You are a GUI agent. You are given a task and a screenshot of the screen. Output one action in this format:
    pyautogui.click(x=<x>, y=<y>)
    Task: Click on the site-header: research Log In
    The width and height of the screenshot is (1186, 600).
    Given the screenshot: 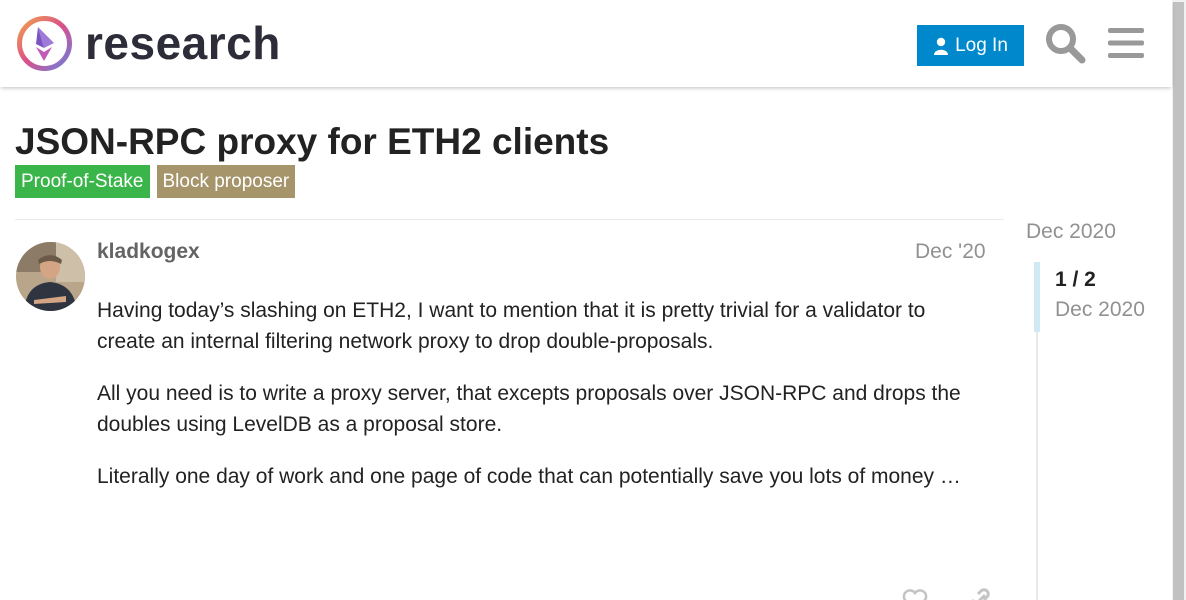 What is the action you would take?
    pyautogui.click(x=586, y=43)
    